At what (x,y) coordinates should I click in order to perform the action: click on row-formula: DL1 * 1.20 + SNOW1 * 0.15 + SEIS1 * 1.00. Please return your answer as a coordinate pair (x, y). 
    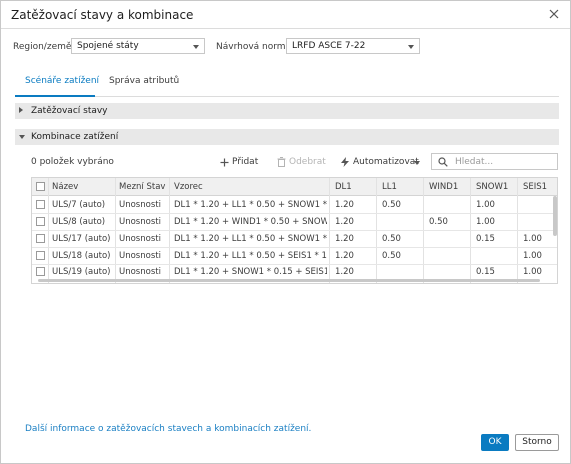
    Looking at the image, I should click on (250, 272).